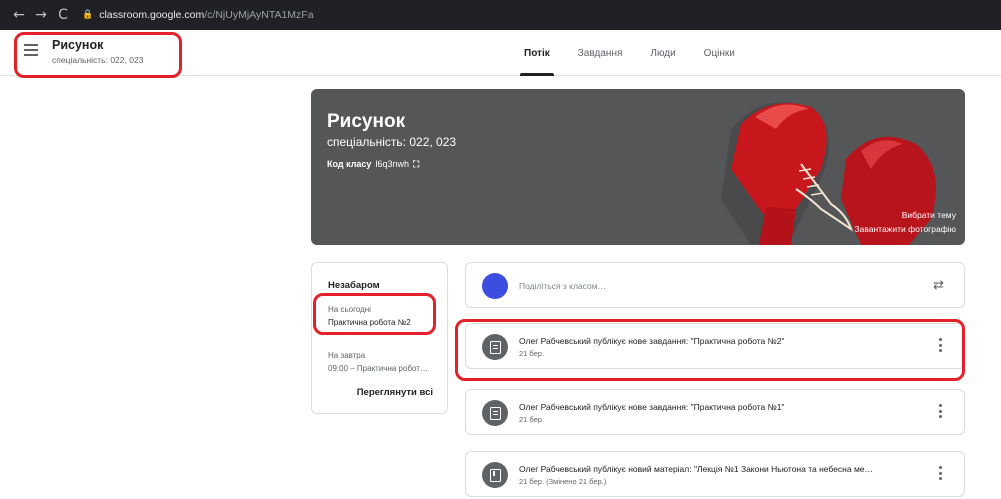  What do you see at coordinates (41, 15) in the screenshot?
I see `forward-button: →` at bounding box center [41, 15].